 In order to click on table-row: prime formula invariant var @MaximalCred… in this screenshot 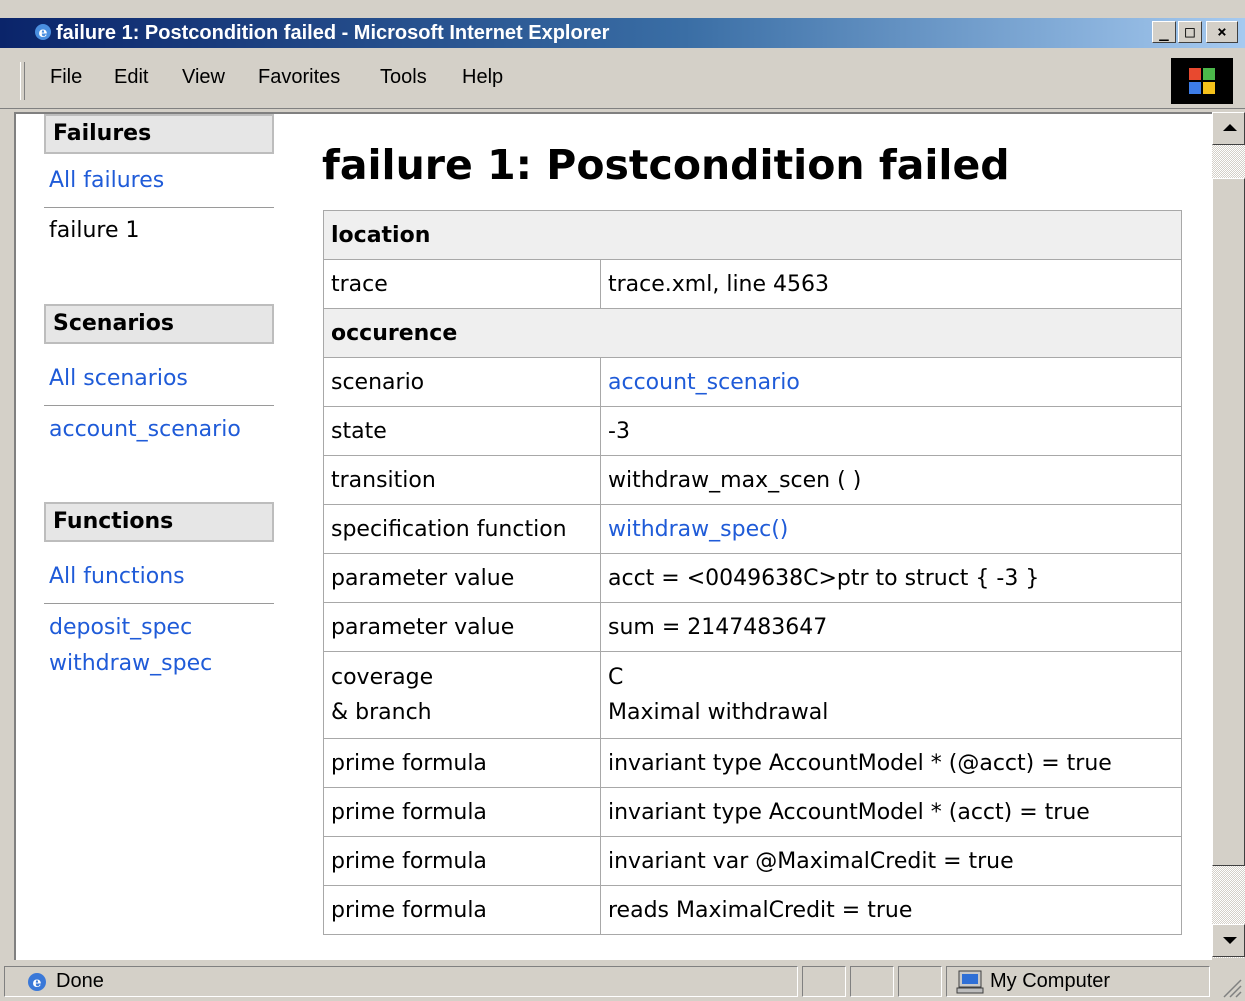, I will do `click(752, 861)`.